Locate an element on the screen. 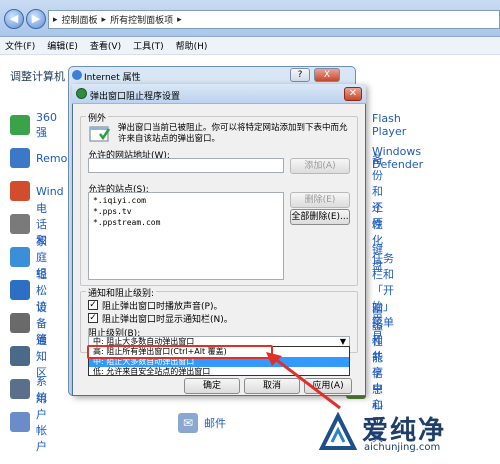  forward-button: ▶ is located at coordinates (36, 19).